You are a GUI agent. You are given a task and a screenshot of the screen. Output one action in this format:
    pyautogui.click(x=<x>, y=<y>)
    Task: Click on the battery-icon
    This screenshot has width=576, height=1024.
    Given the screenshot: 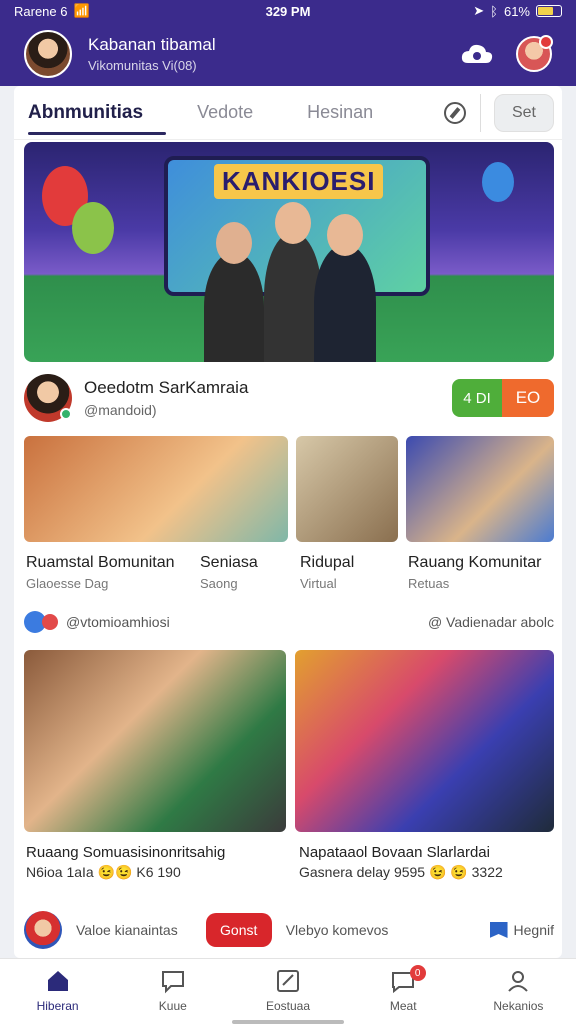 What is the action you would take?
    pyautogui.click(x=549, y=11)
    